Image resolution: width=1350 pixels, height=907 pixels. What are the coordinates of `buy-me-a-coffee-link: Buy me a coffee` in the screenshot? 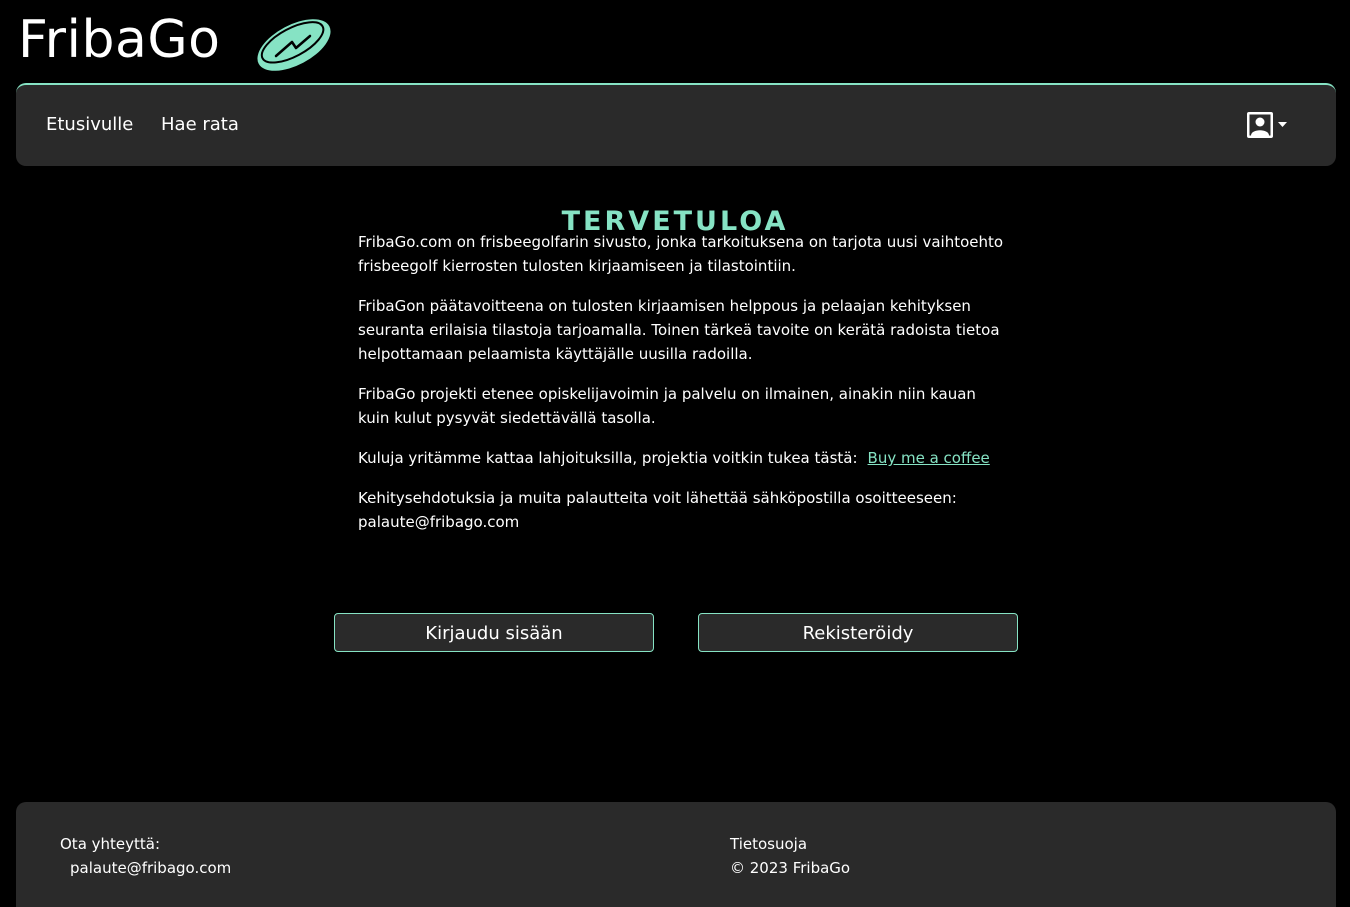 It's located at (929, 458).